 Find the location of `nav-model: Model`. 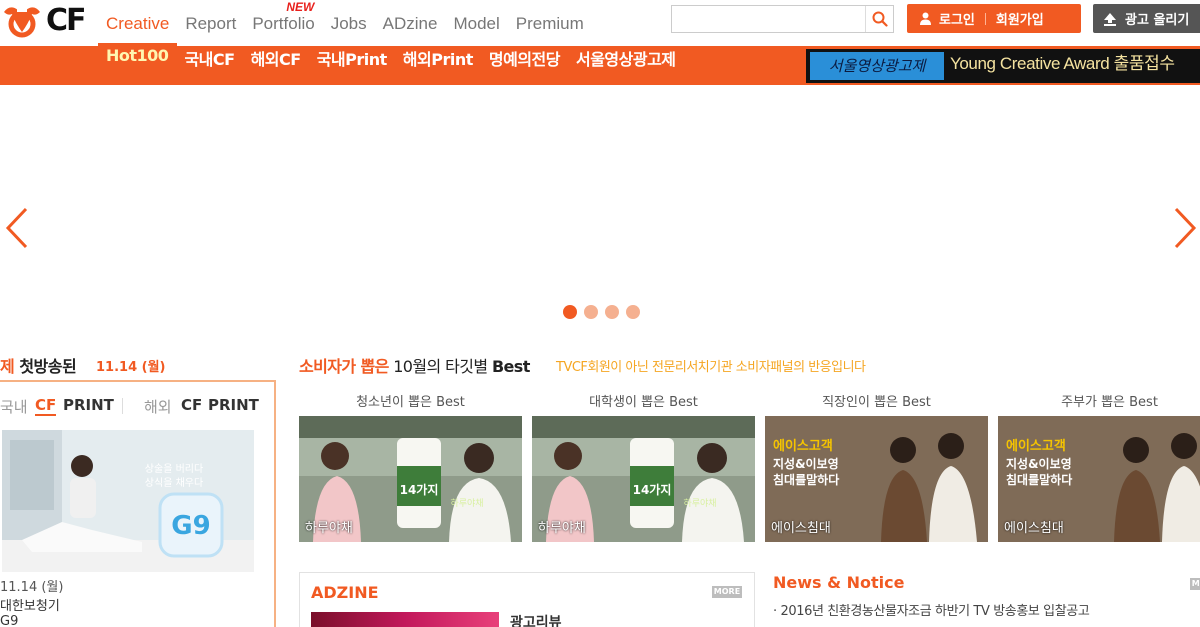

nav-model: Model is located at coordinates (476, 23).